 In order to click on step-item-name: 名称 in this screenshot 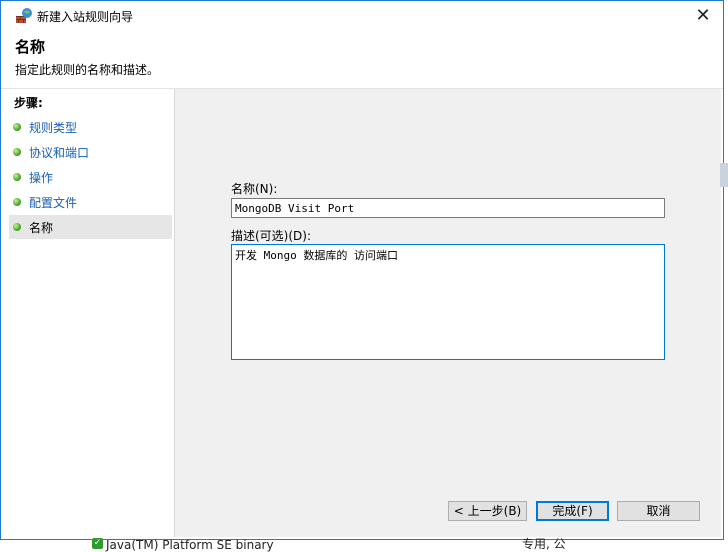, I will do `click(90, 227)`.